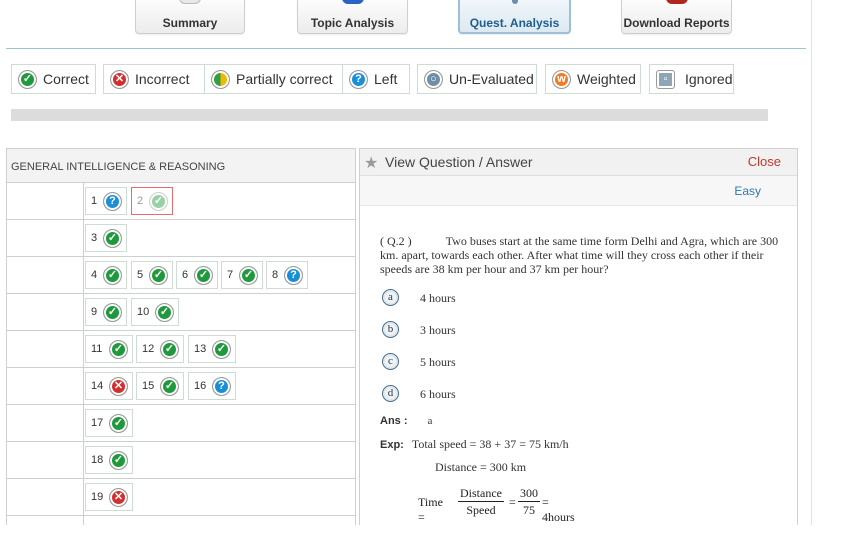 This screenshot has height=553, width=845. I want to click on unevaluated-icon: ○, so click(433, 79).